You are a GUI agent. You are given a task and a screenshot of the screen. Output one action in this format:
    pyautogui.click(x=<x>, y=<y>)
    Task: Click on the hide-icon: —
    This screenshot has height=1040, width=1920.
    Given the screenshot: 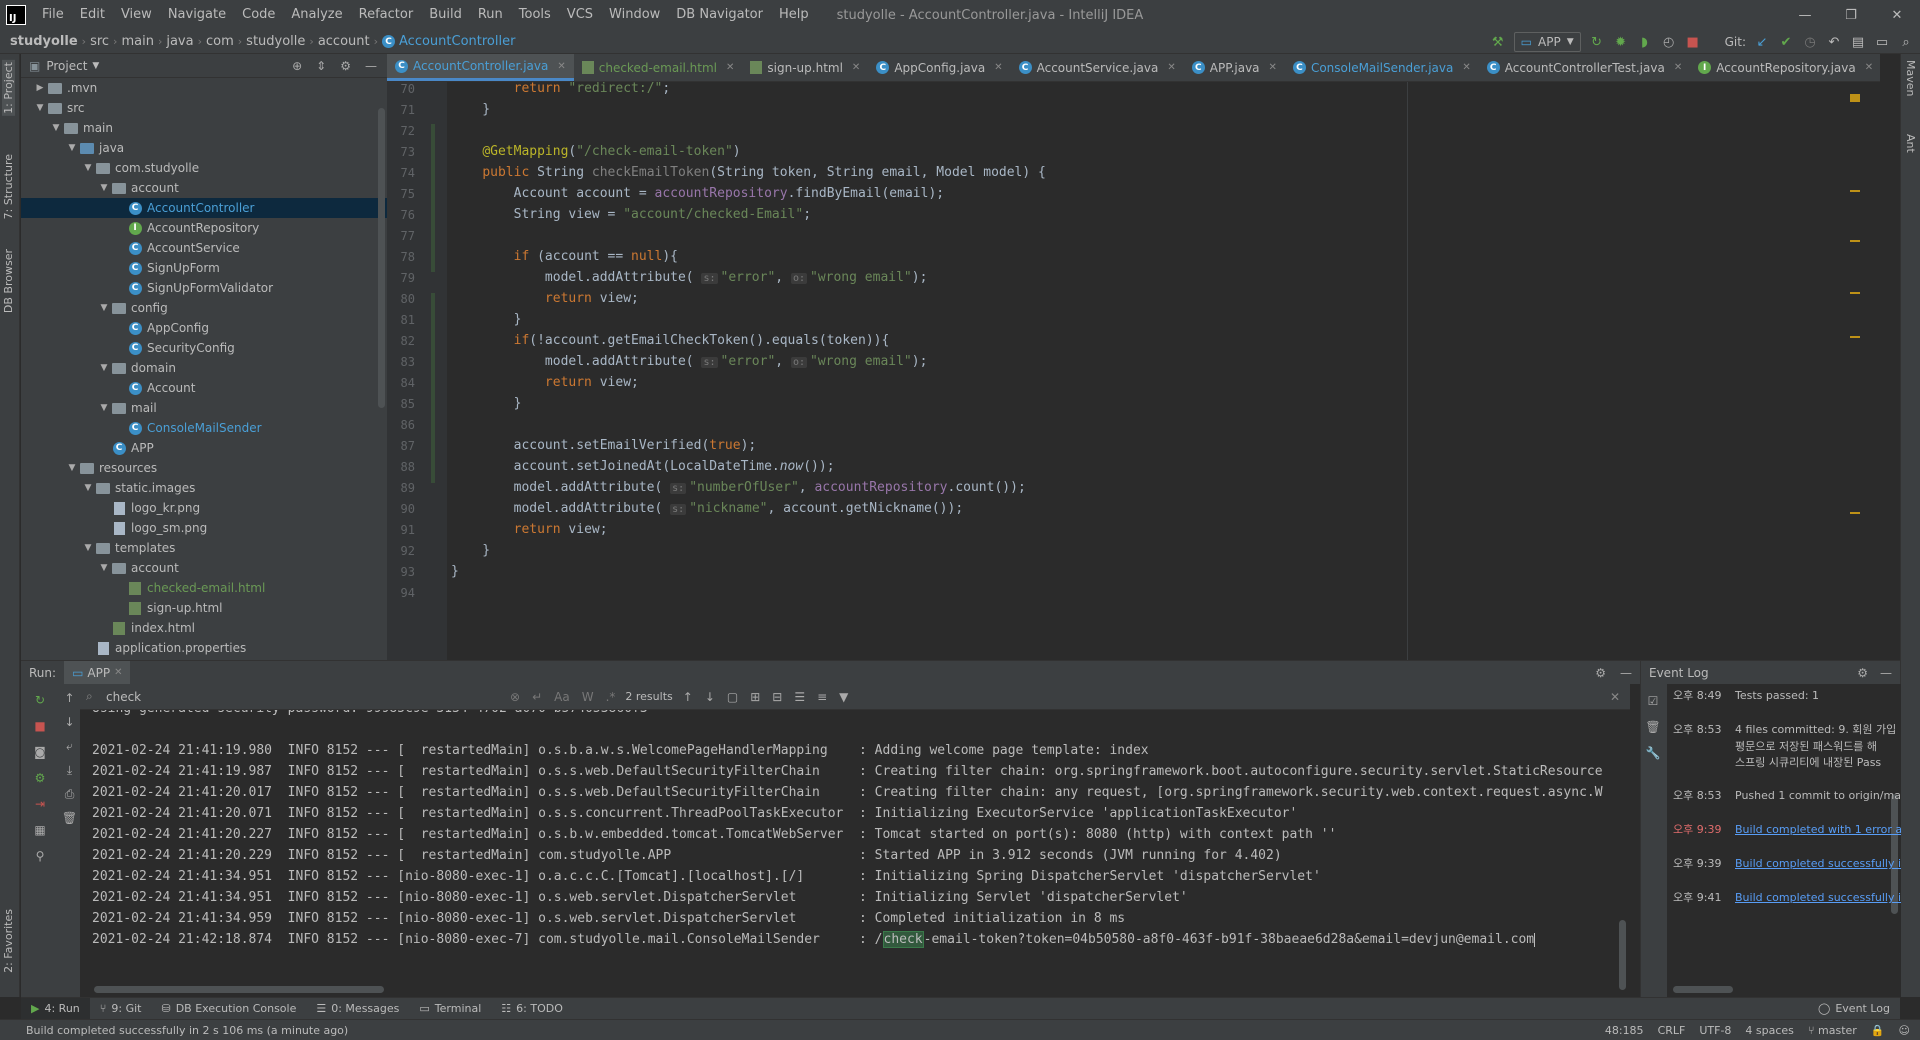 What is the action you would take?
    pyautogui.click(x=371, y=66)
    